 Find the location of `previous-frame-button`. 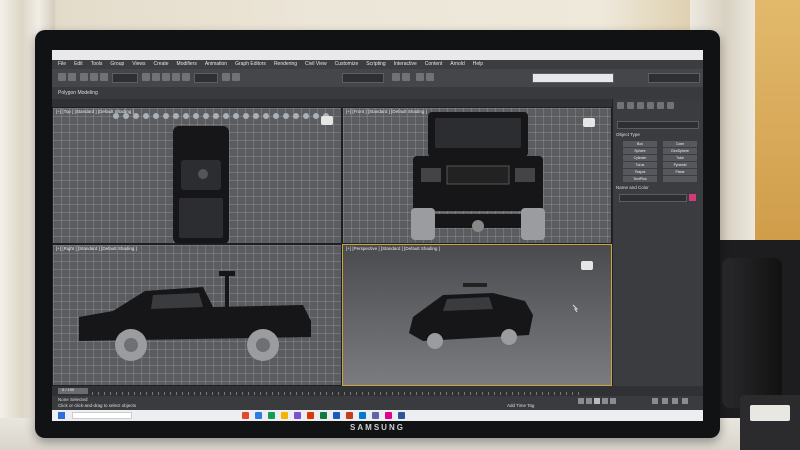

previous-frame-button is located at coordinates (589, 401).